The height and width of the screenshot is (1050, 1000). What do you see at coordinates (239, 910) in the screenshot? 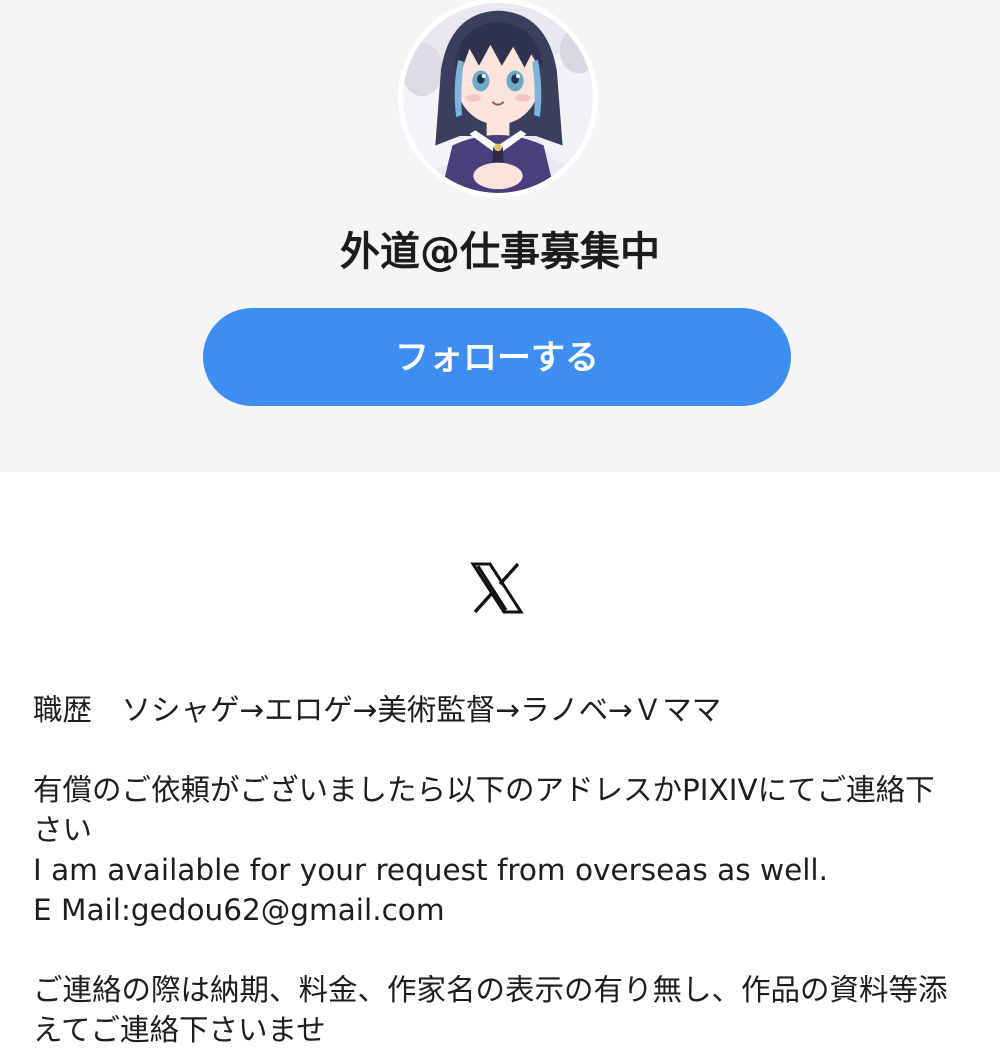
I see `bio-email: E Mail:gedou62@gmail.com` at bounding box center [239, 910].